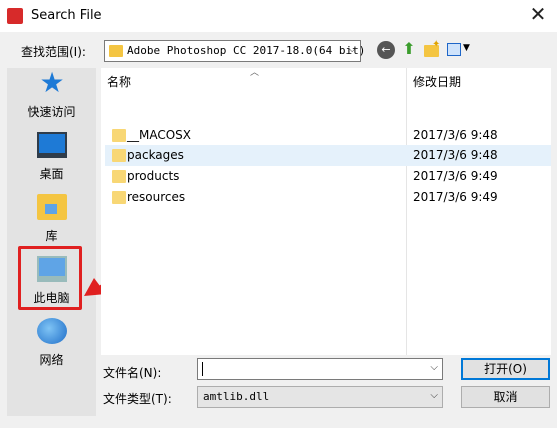 This screenshot has width=557, height=428. What do you see at coordinates (137, 399) in the screenshot?
I see `filetype-label: 文件类型(T):` at bounding box center [137, 399].